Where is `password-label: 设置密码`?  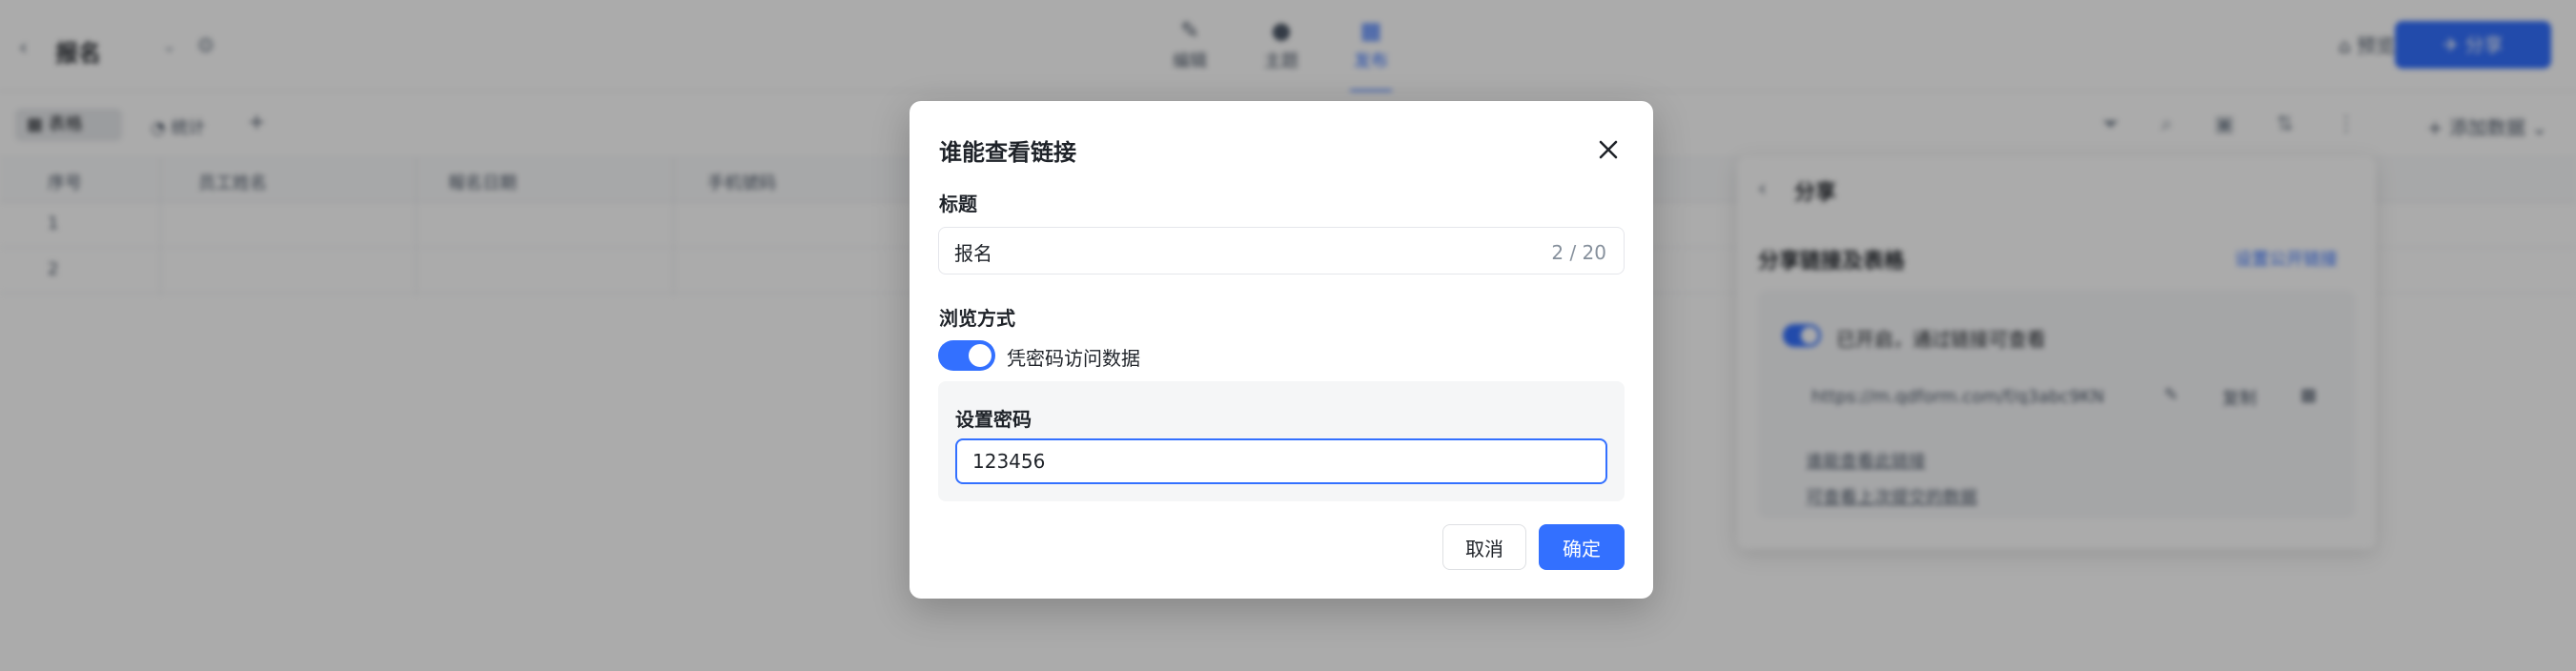 password-label: 设置密码 is located at coordinates (993, 420).